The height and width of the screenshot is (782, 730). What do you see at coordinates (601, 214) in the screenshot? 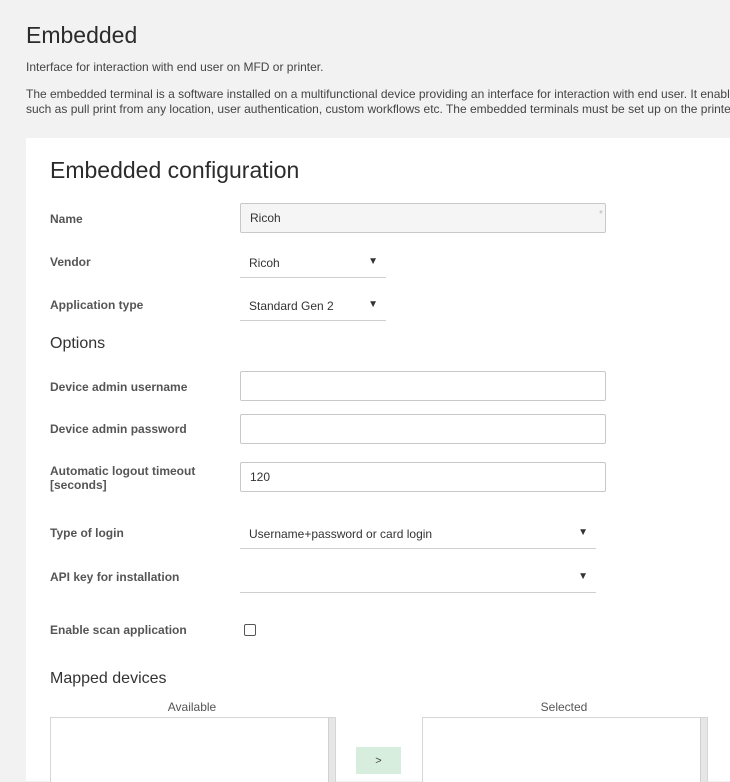
I see `required-mark: *` at bounding box center [601, 214].